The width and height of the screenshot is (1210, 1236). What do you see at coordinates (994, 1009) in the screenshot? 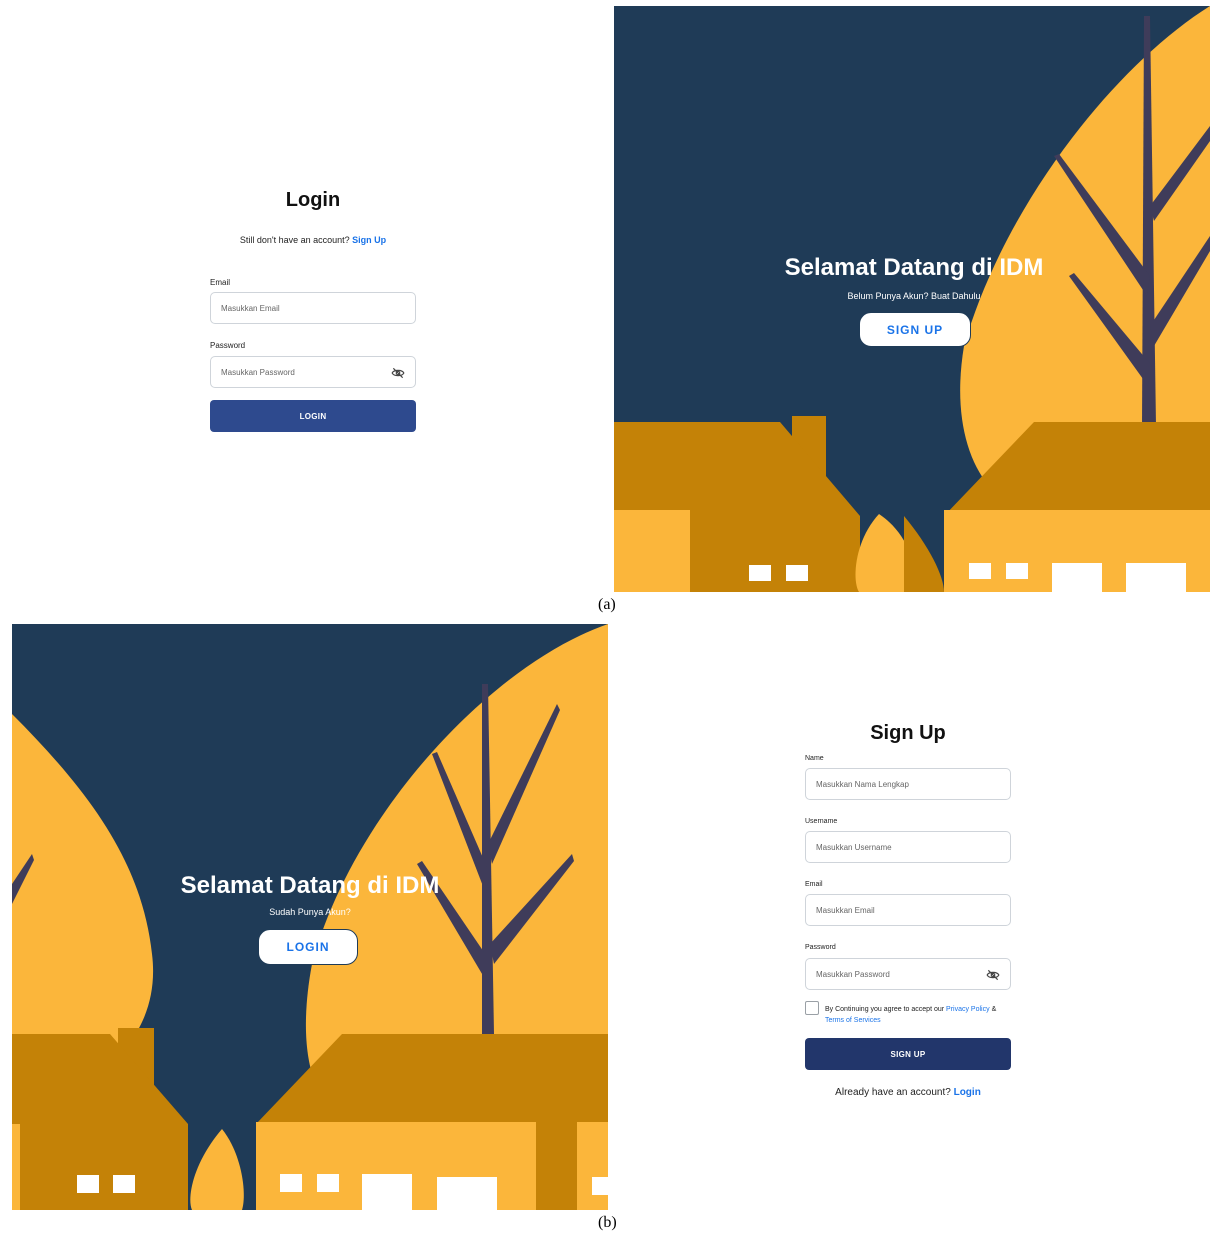
I see `terms-ampersand: &` at bounding box center [994, 1009].